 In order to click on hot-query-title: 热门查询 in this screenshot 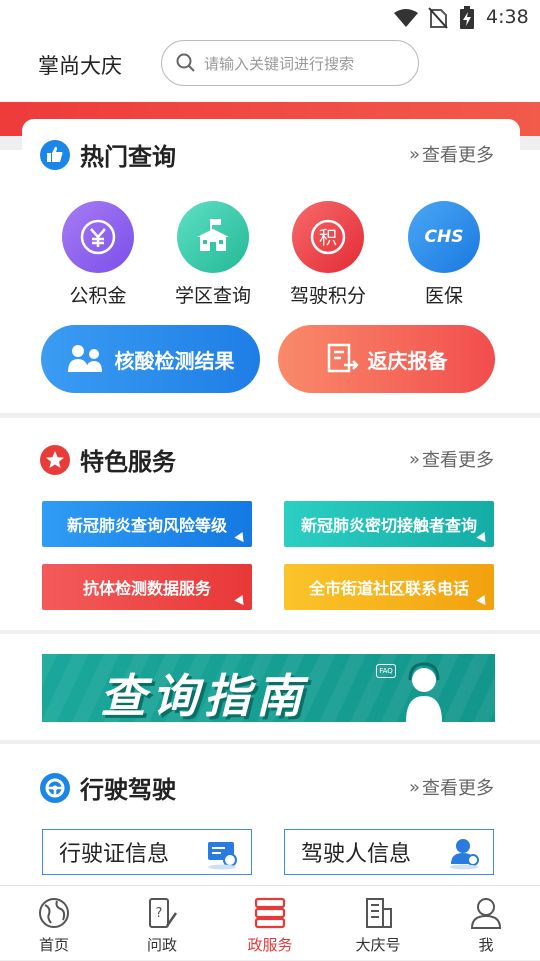, I will do `click(128, 157)`.